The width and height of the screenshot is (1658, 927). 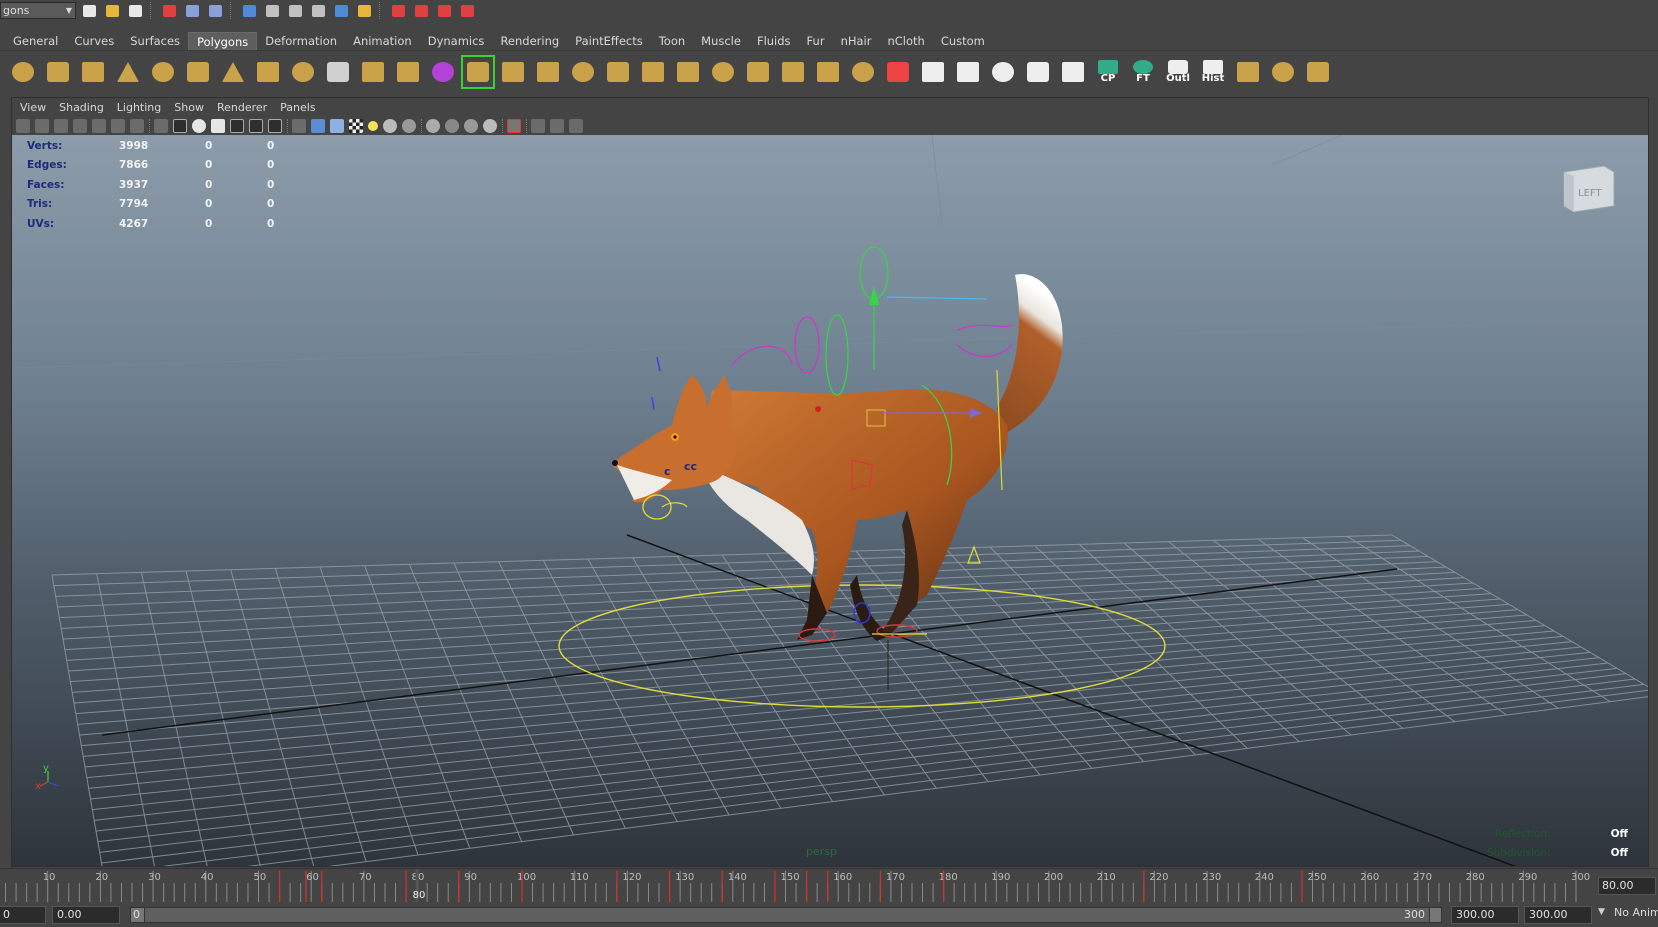 I want to click on image-plane-icon, so click(x=80, y=126).